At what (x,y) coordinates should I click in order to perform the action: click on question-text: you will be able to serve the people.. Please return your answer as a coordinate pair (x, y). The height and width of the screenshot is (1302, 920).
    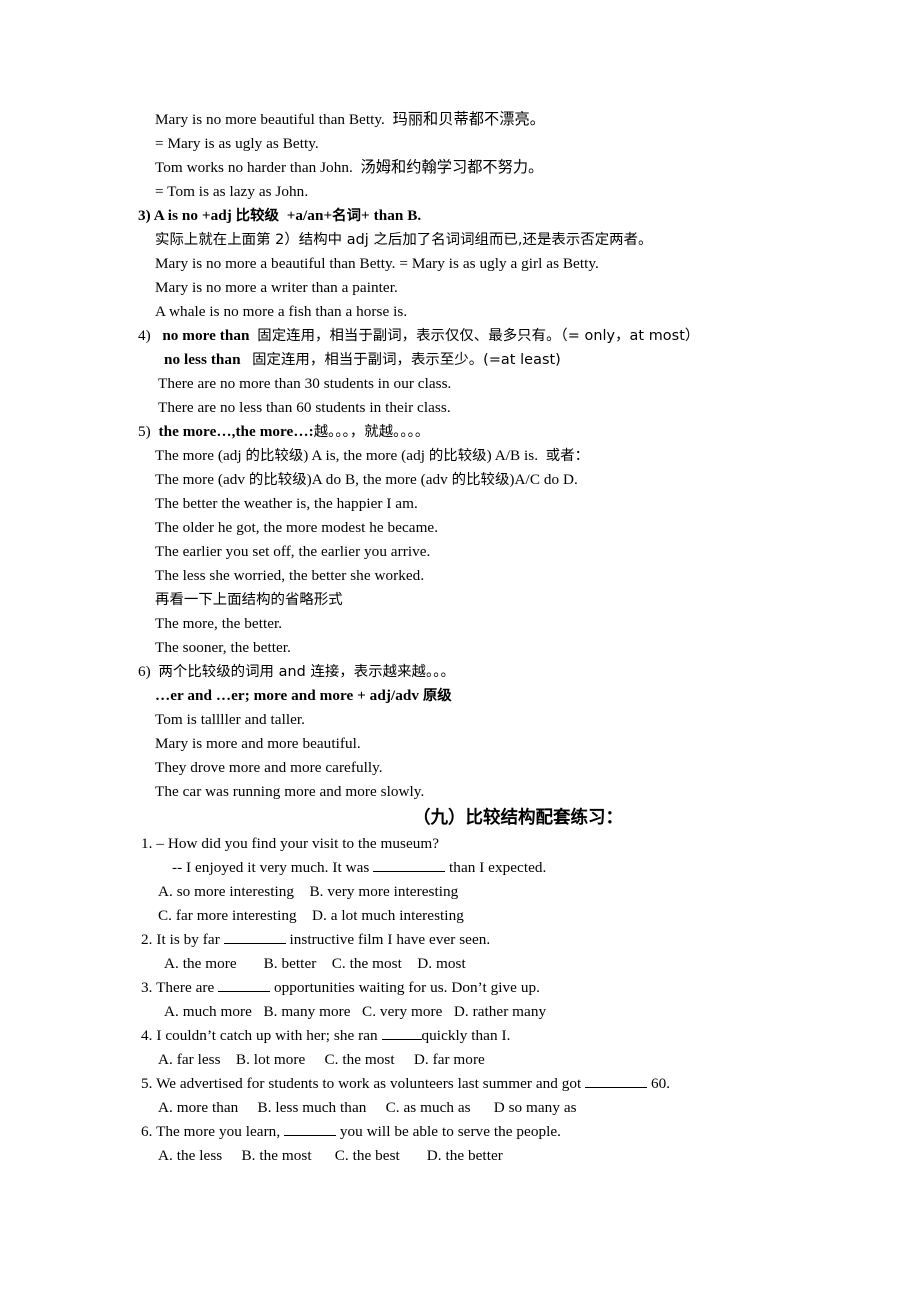
    Looking at the image, I should click on (449, 1131).